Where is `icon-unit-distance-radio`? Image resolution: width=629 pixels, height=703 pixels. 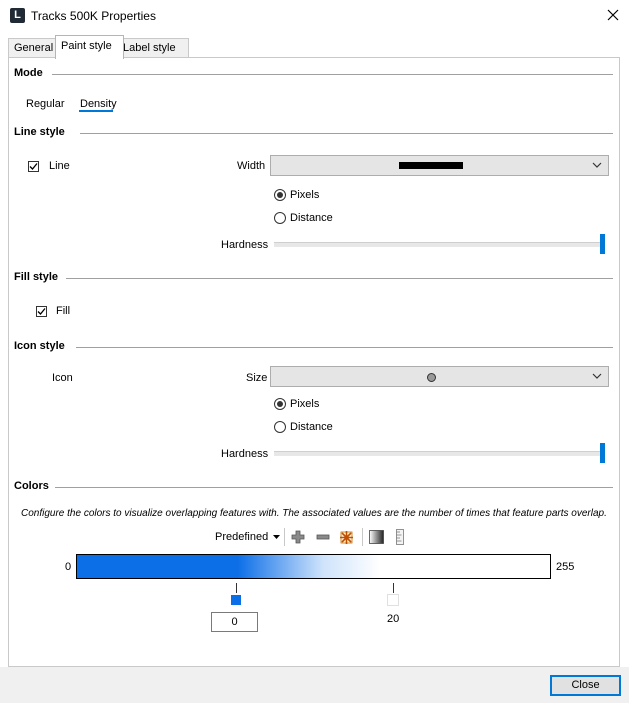
icon-unit-distance-radio is located at coordinates (280, 427).